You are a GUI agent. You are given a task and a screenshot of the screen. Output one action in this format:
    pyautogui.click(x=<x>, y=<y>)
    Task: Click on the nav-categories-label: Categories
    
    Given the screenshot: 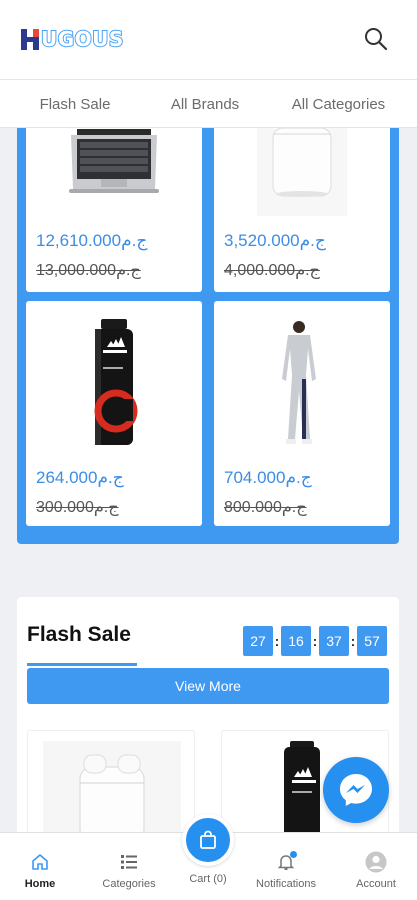 What is the action you would take?
    pyautogui.click(x=129, y=884)
    